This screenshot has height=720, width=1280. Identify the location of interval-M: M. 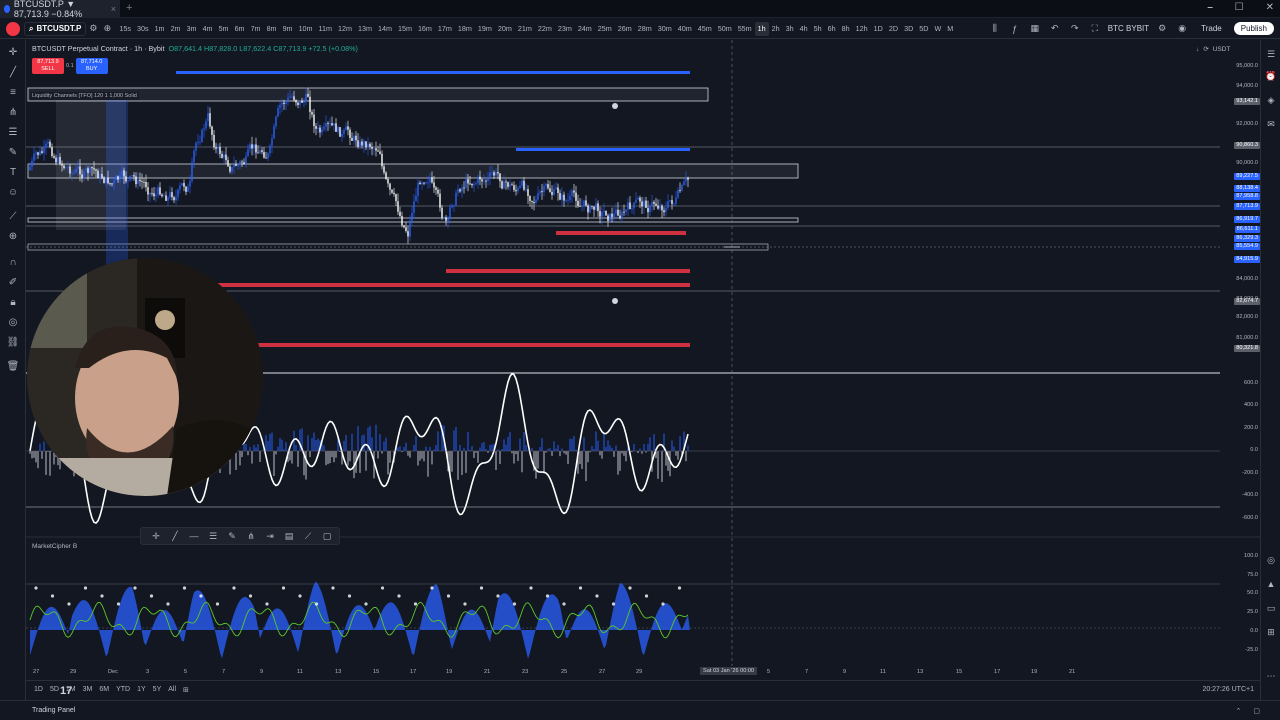
(950, 29).